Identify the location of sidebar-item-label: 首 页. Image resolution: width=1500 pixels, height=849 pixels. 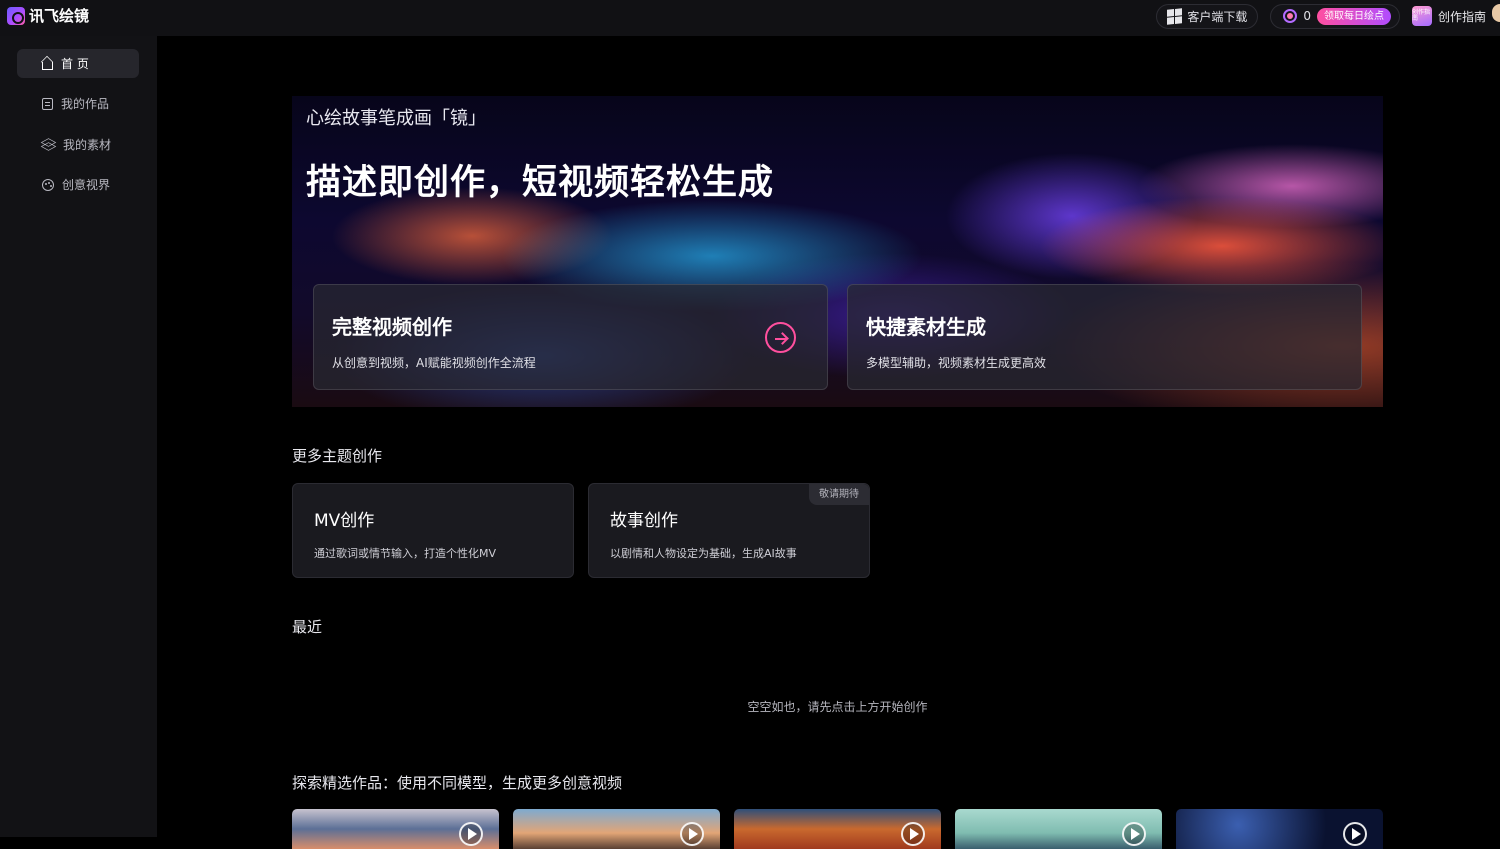
(75, 64).